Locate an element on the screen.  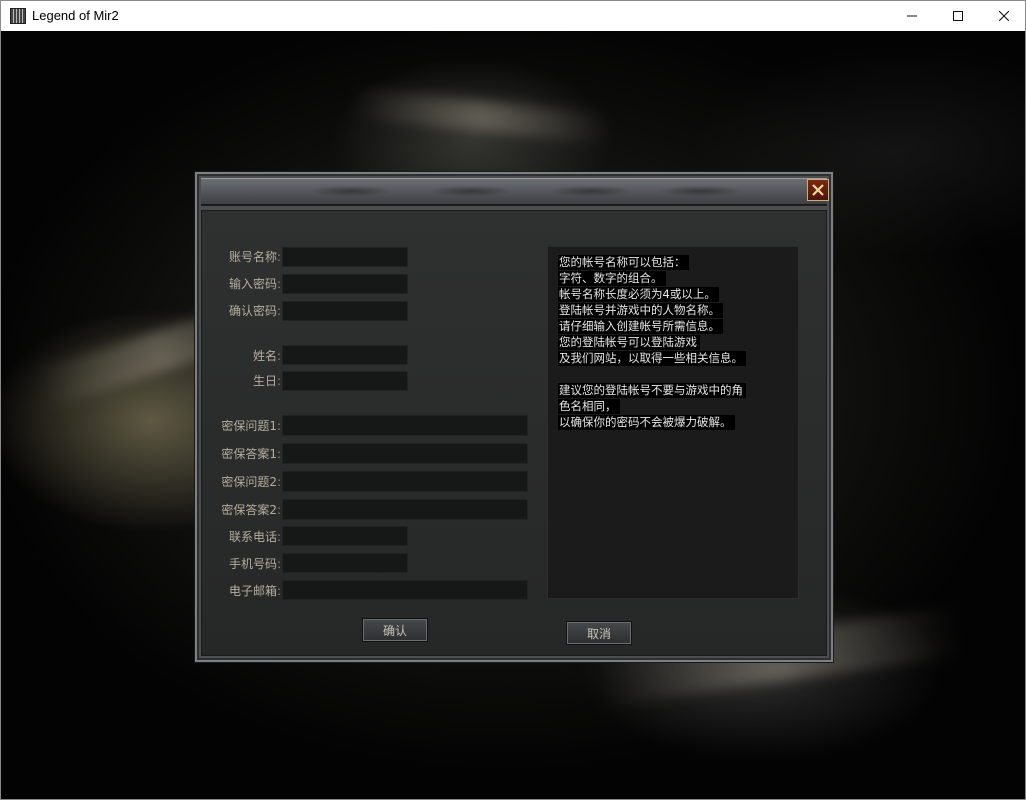
window-close-button is located at coordinates (1003, 16).